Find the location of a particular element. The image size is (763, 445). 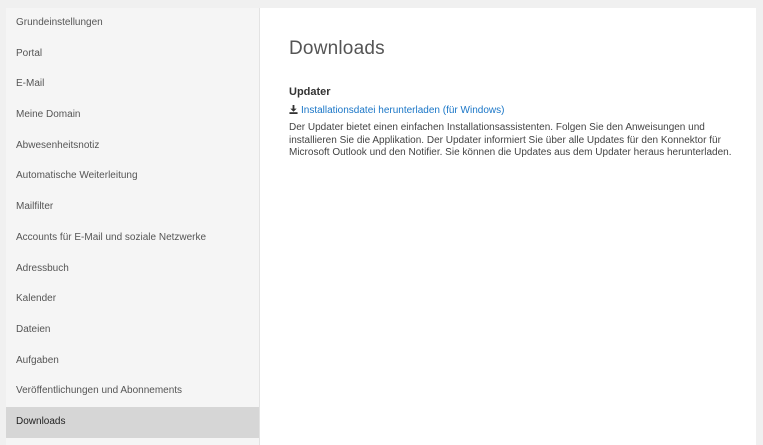

sidebar-item-label: Grundeinstellungen is located at coordinates (59, 22).